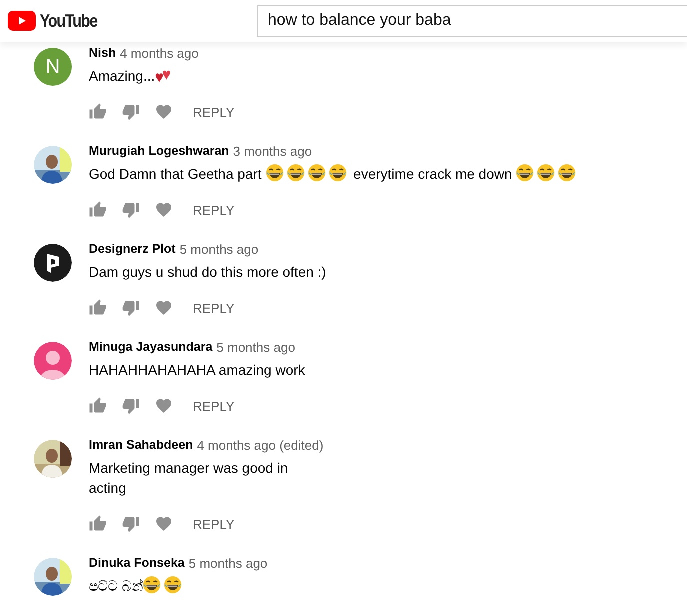 The width and height of the screenshot is (687, 610). What do you see at coordinates (159, 151) in the screenshot?
I see `author-name: Murugiah Logeshwaran` at bounding box center [159, 151].